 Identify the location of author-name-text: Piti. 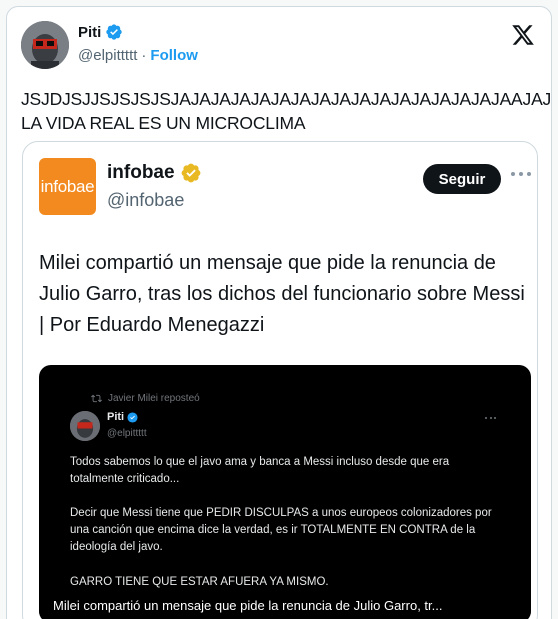
(89, 32).